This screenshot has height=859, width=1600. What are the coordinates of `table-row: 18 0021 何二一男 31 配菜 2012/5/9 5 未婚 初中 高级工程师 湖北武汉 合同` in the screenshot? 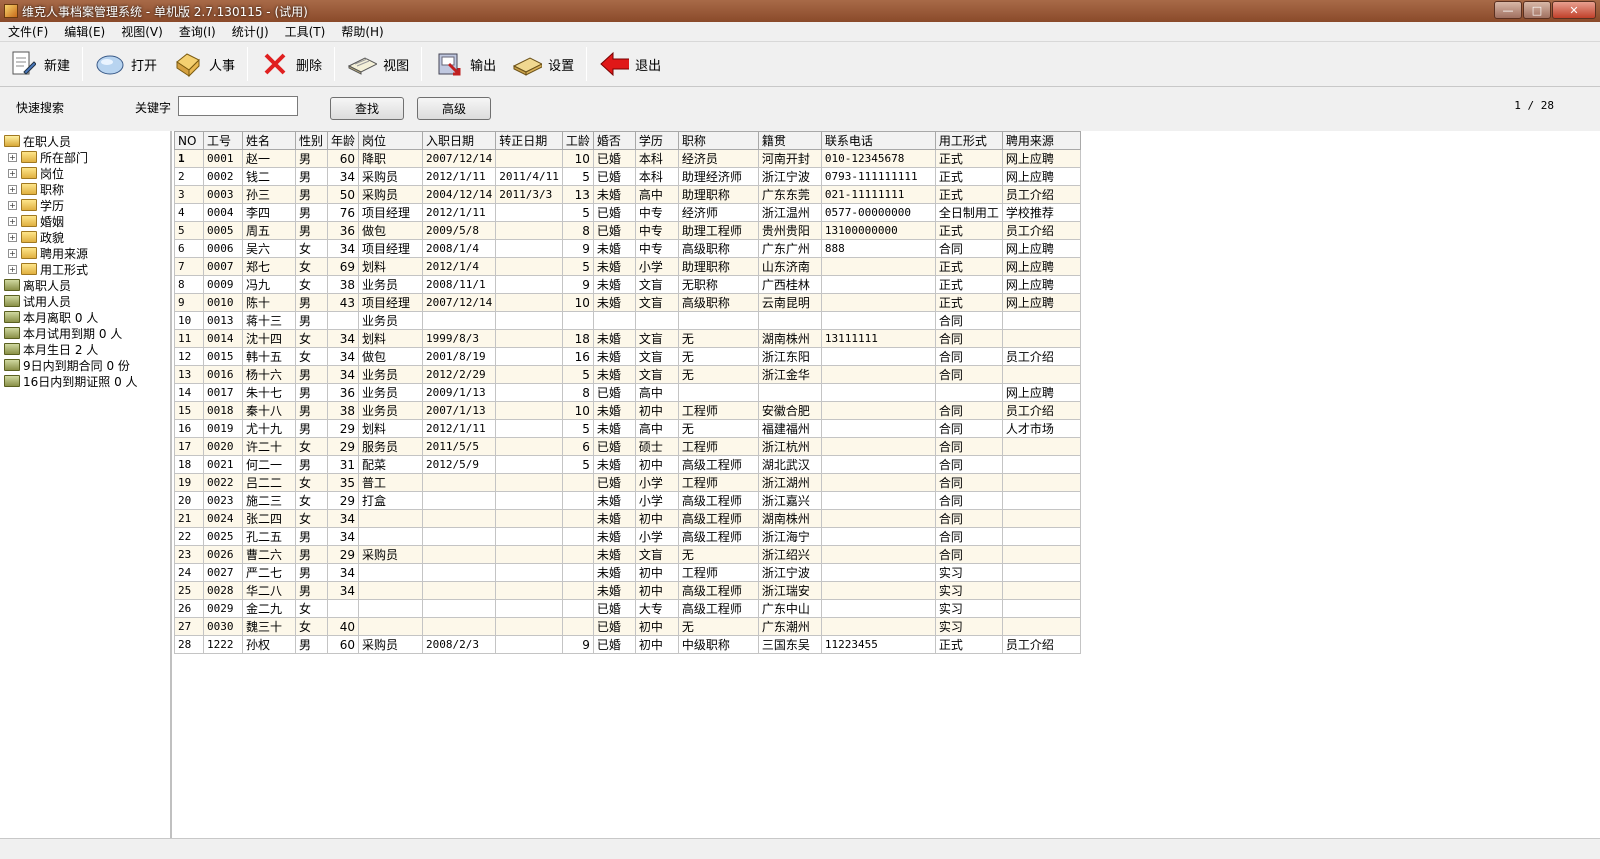 It's located at (627, 464).